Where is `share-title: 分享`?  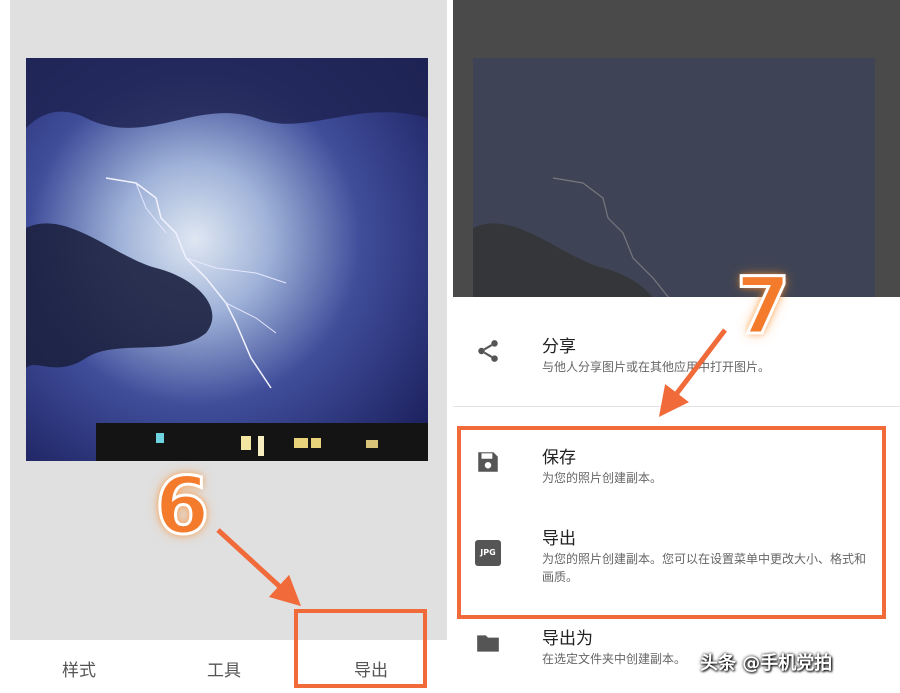
share-title: 分享 is located at coordinates (559, 344).